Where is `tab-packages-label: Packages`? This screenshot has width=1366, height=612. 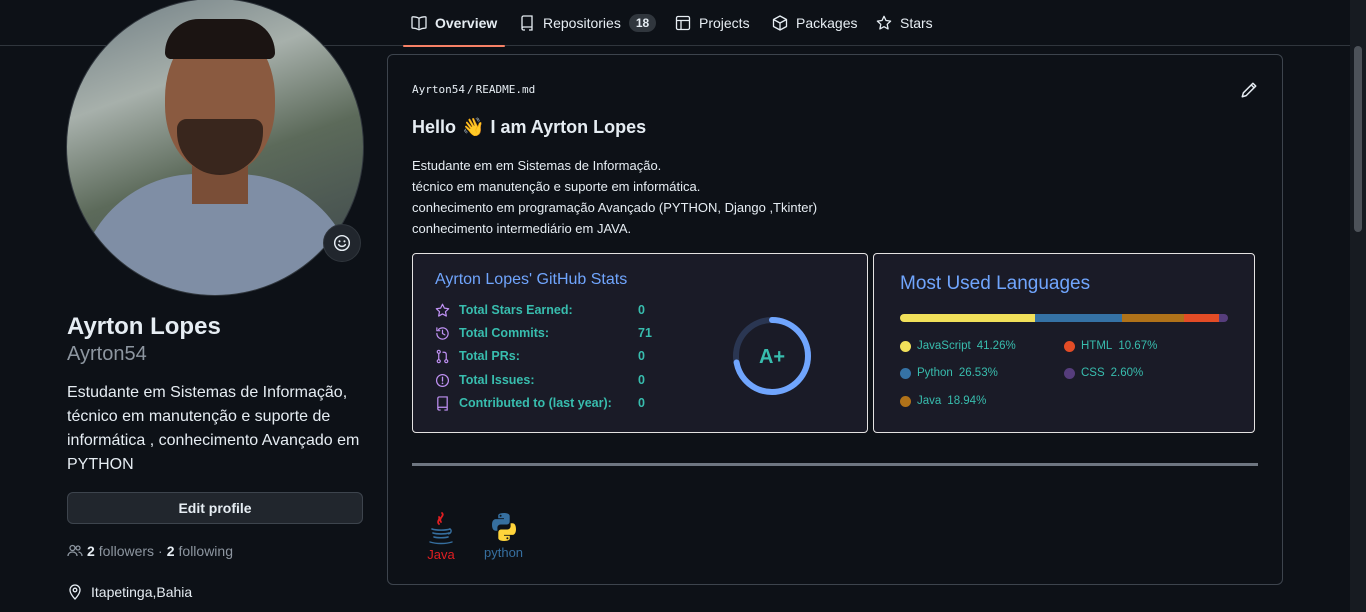
tab-packages-label: Packages is located at coordinates (827, 23).